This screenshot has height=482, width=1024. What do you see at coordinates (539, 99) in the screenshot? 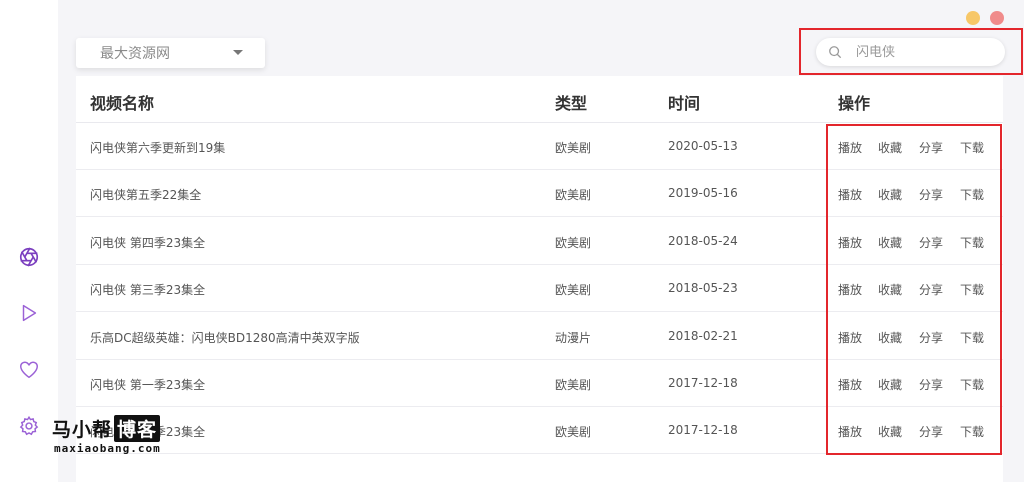
I see `table-header: 视频名称 类型 时间 操作` at bounding box center [539, 99].